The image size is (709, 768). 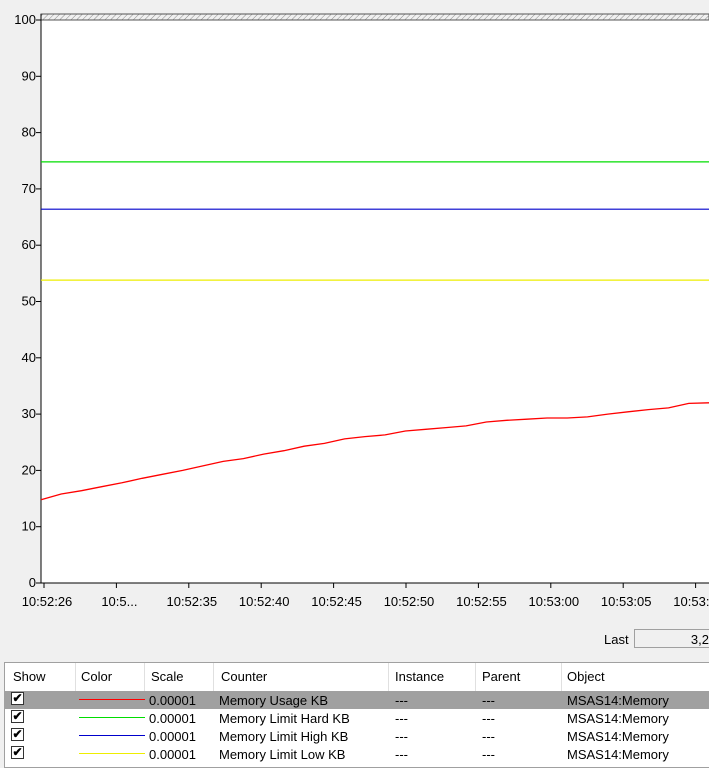 What do you see at coordinates (481, 601) in the screenshot?
I see `x-tick-label: 10:52:55` at bounding box center [481, 601].